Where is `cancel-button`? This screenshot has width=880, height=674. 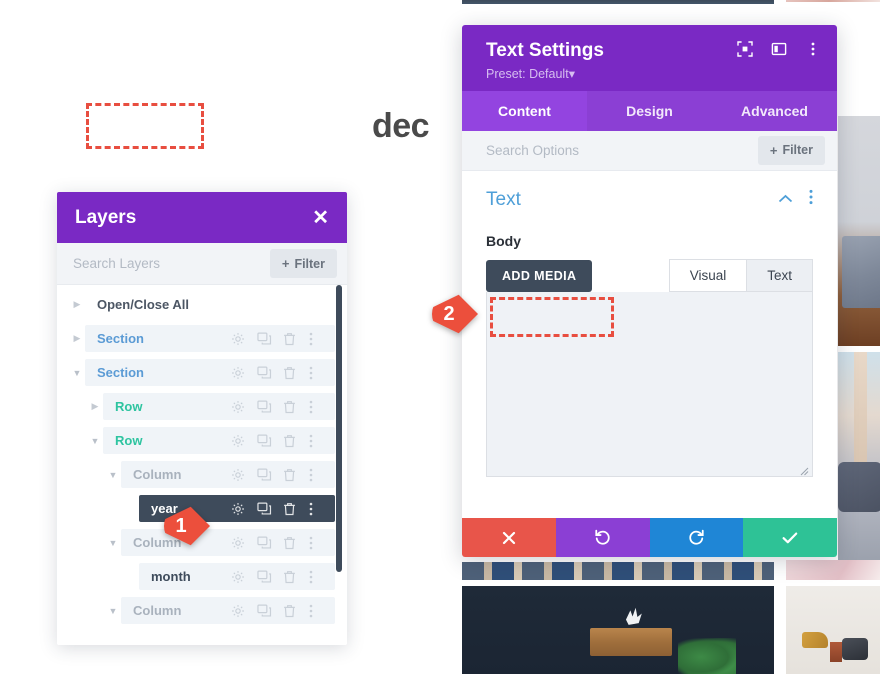 cancel-button is located at coordinates (509, 537).